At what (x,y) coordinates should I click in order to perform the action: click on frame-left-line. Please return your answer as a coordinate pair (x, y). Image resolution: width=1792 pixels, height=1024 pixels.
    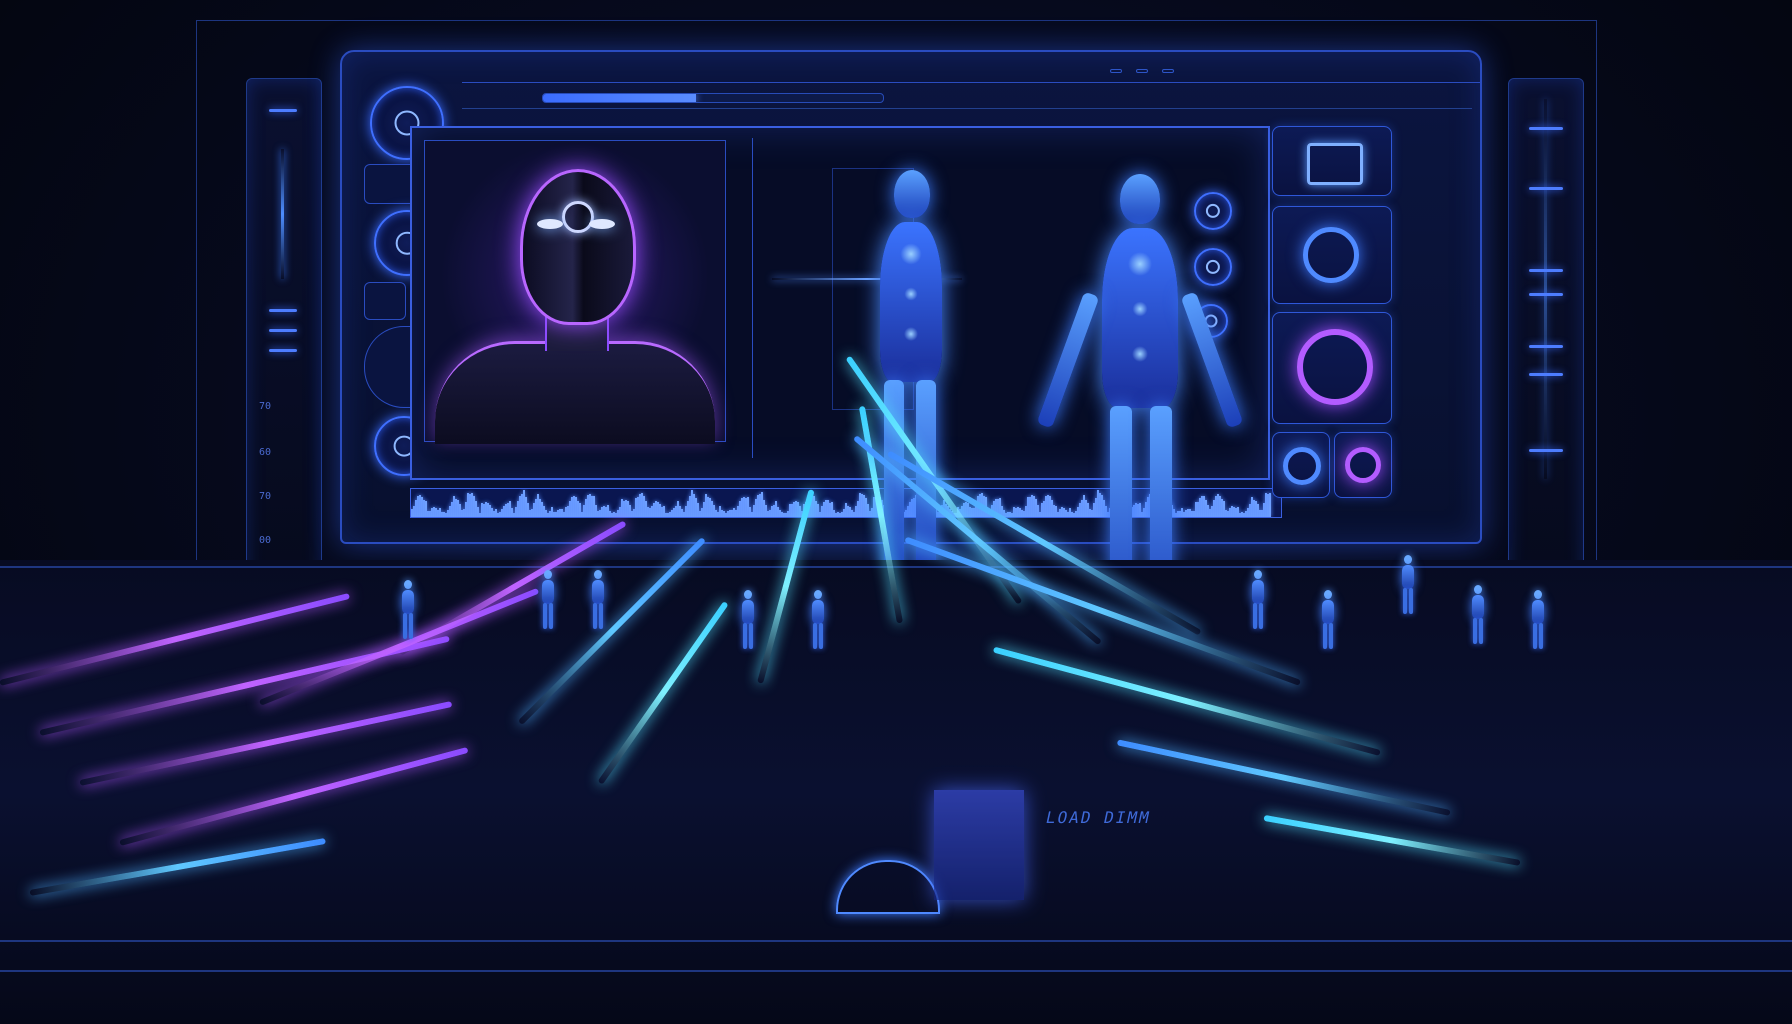
    Looking at the image, I should click on (196, 320).